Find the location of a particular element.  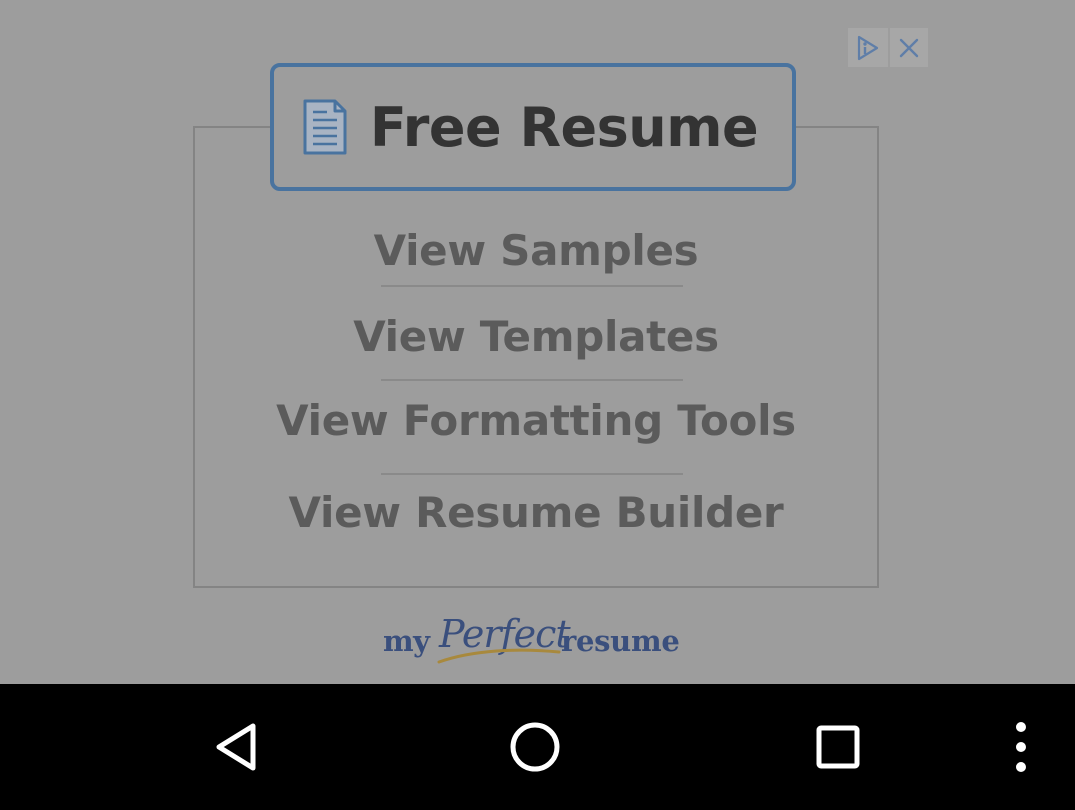

logo-my: my is located at coordinates (406, 641).